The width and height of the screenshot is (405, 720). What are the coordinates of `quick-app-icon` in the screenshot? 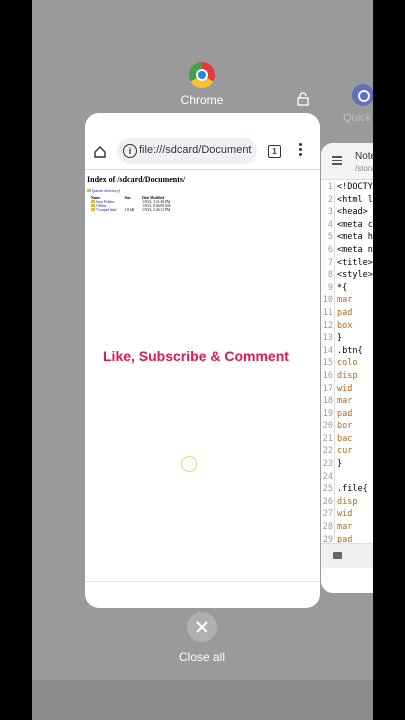 It's located at (362, 95).